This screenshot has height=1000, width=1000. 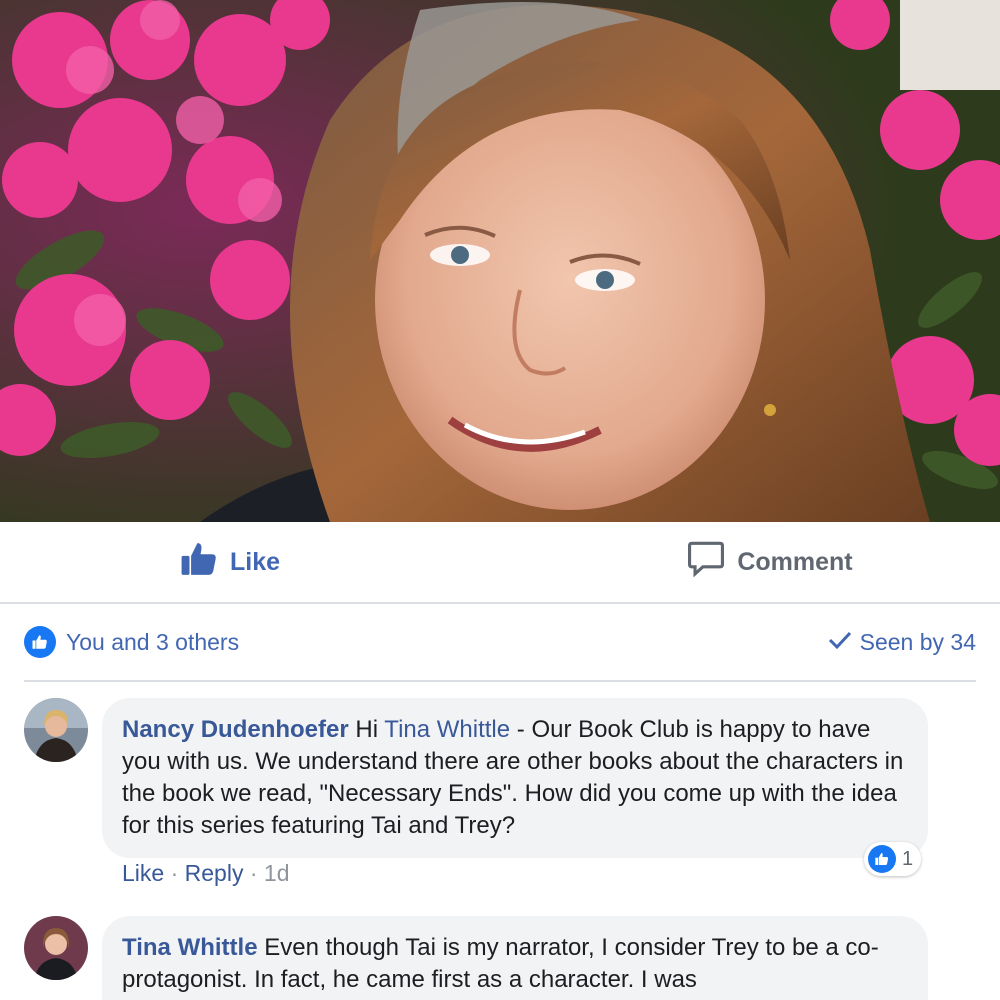 I want to click on comment-mention: Tina Whittle, so click(x=447, y=729).